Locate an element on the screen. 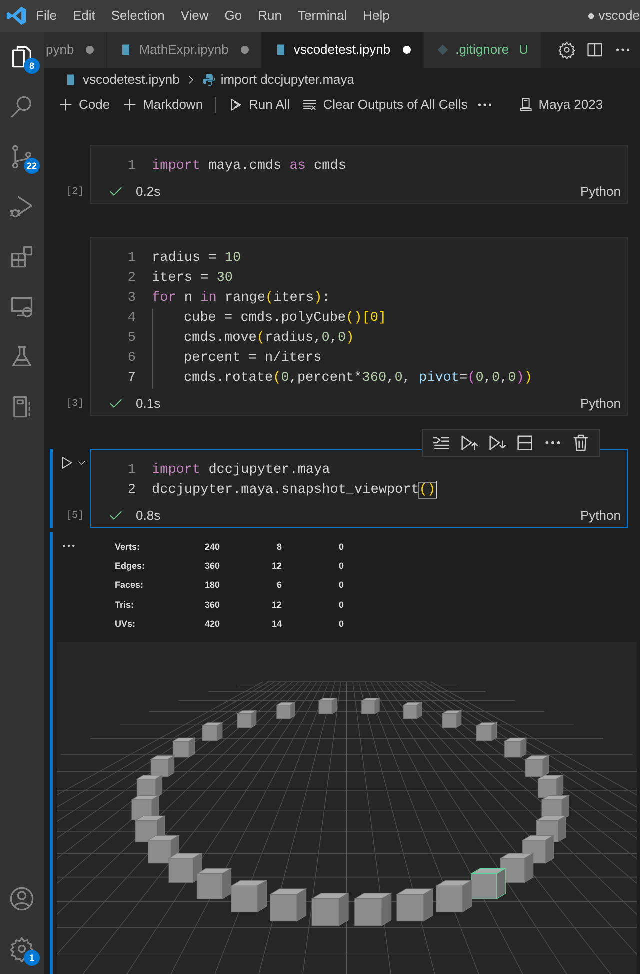 This screenshot has height=974, width=640. line-number: 3 is located at coordinates (131, 299).